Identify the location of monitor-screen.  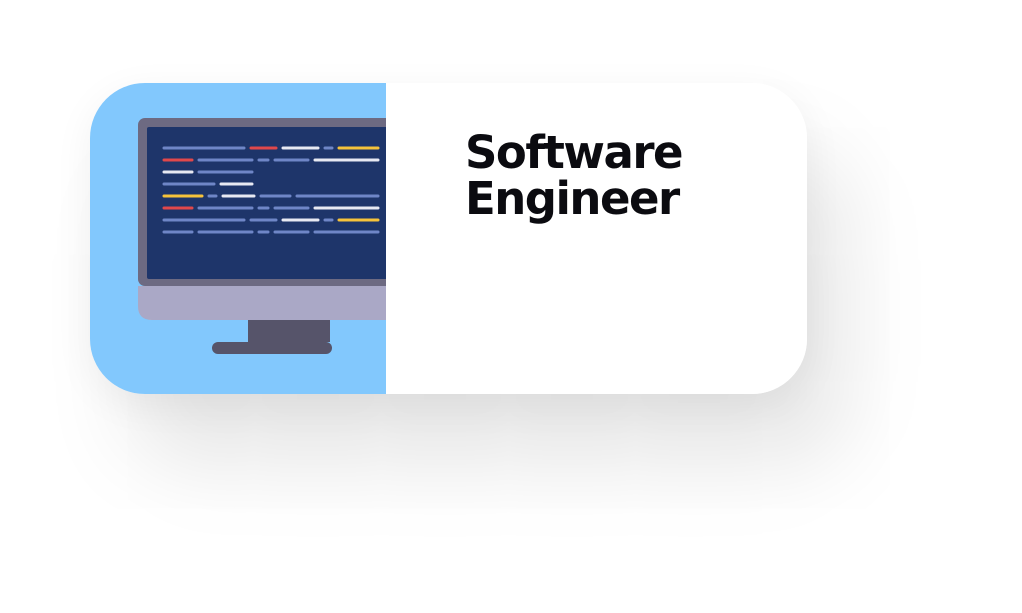
(272, 203).